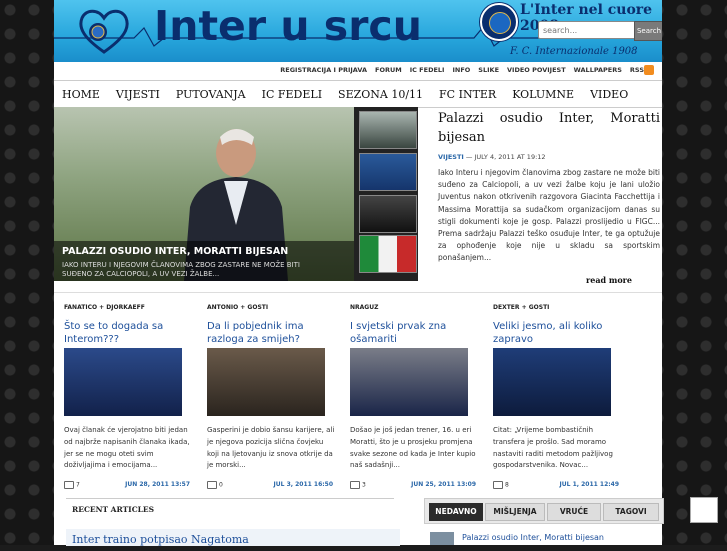  Describe the element at coordinates (78, 485) in the screenshot. I see `comment-count: 7` at that location.